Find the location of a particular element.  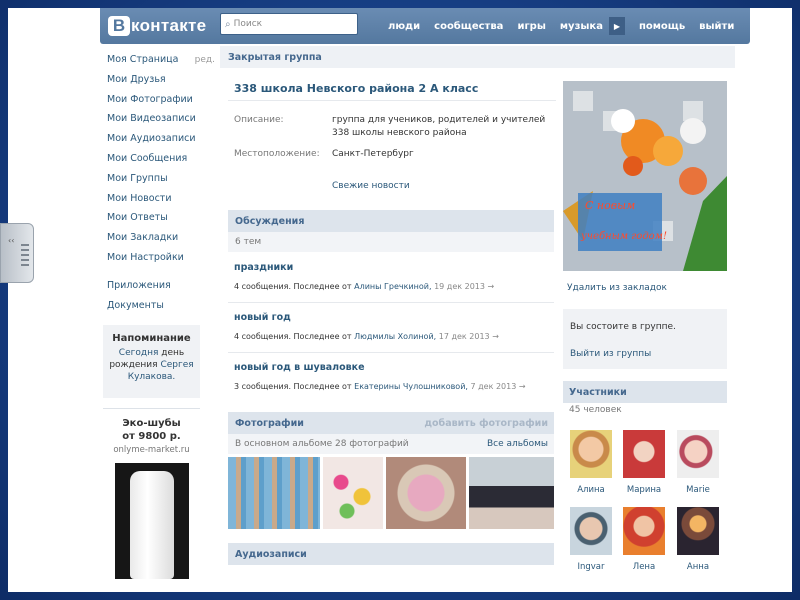

member-card: Лена is located at coordinates (644, 539).